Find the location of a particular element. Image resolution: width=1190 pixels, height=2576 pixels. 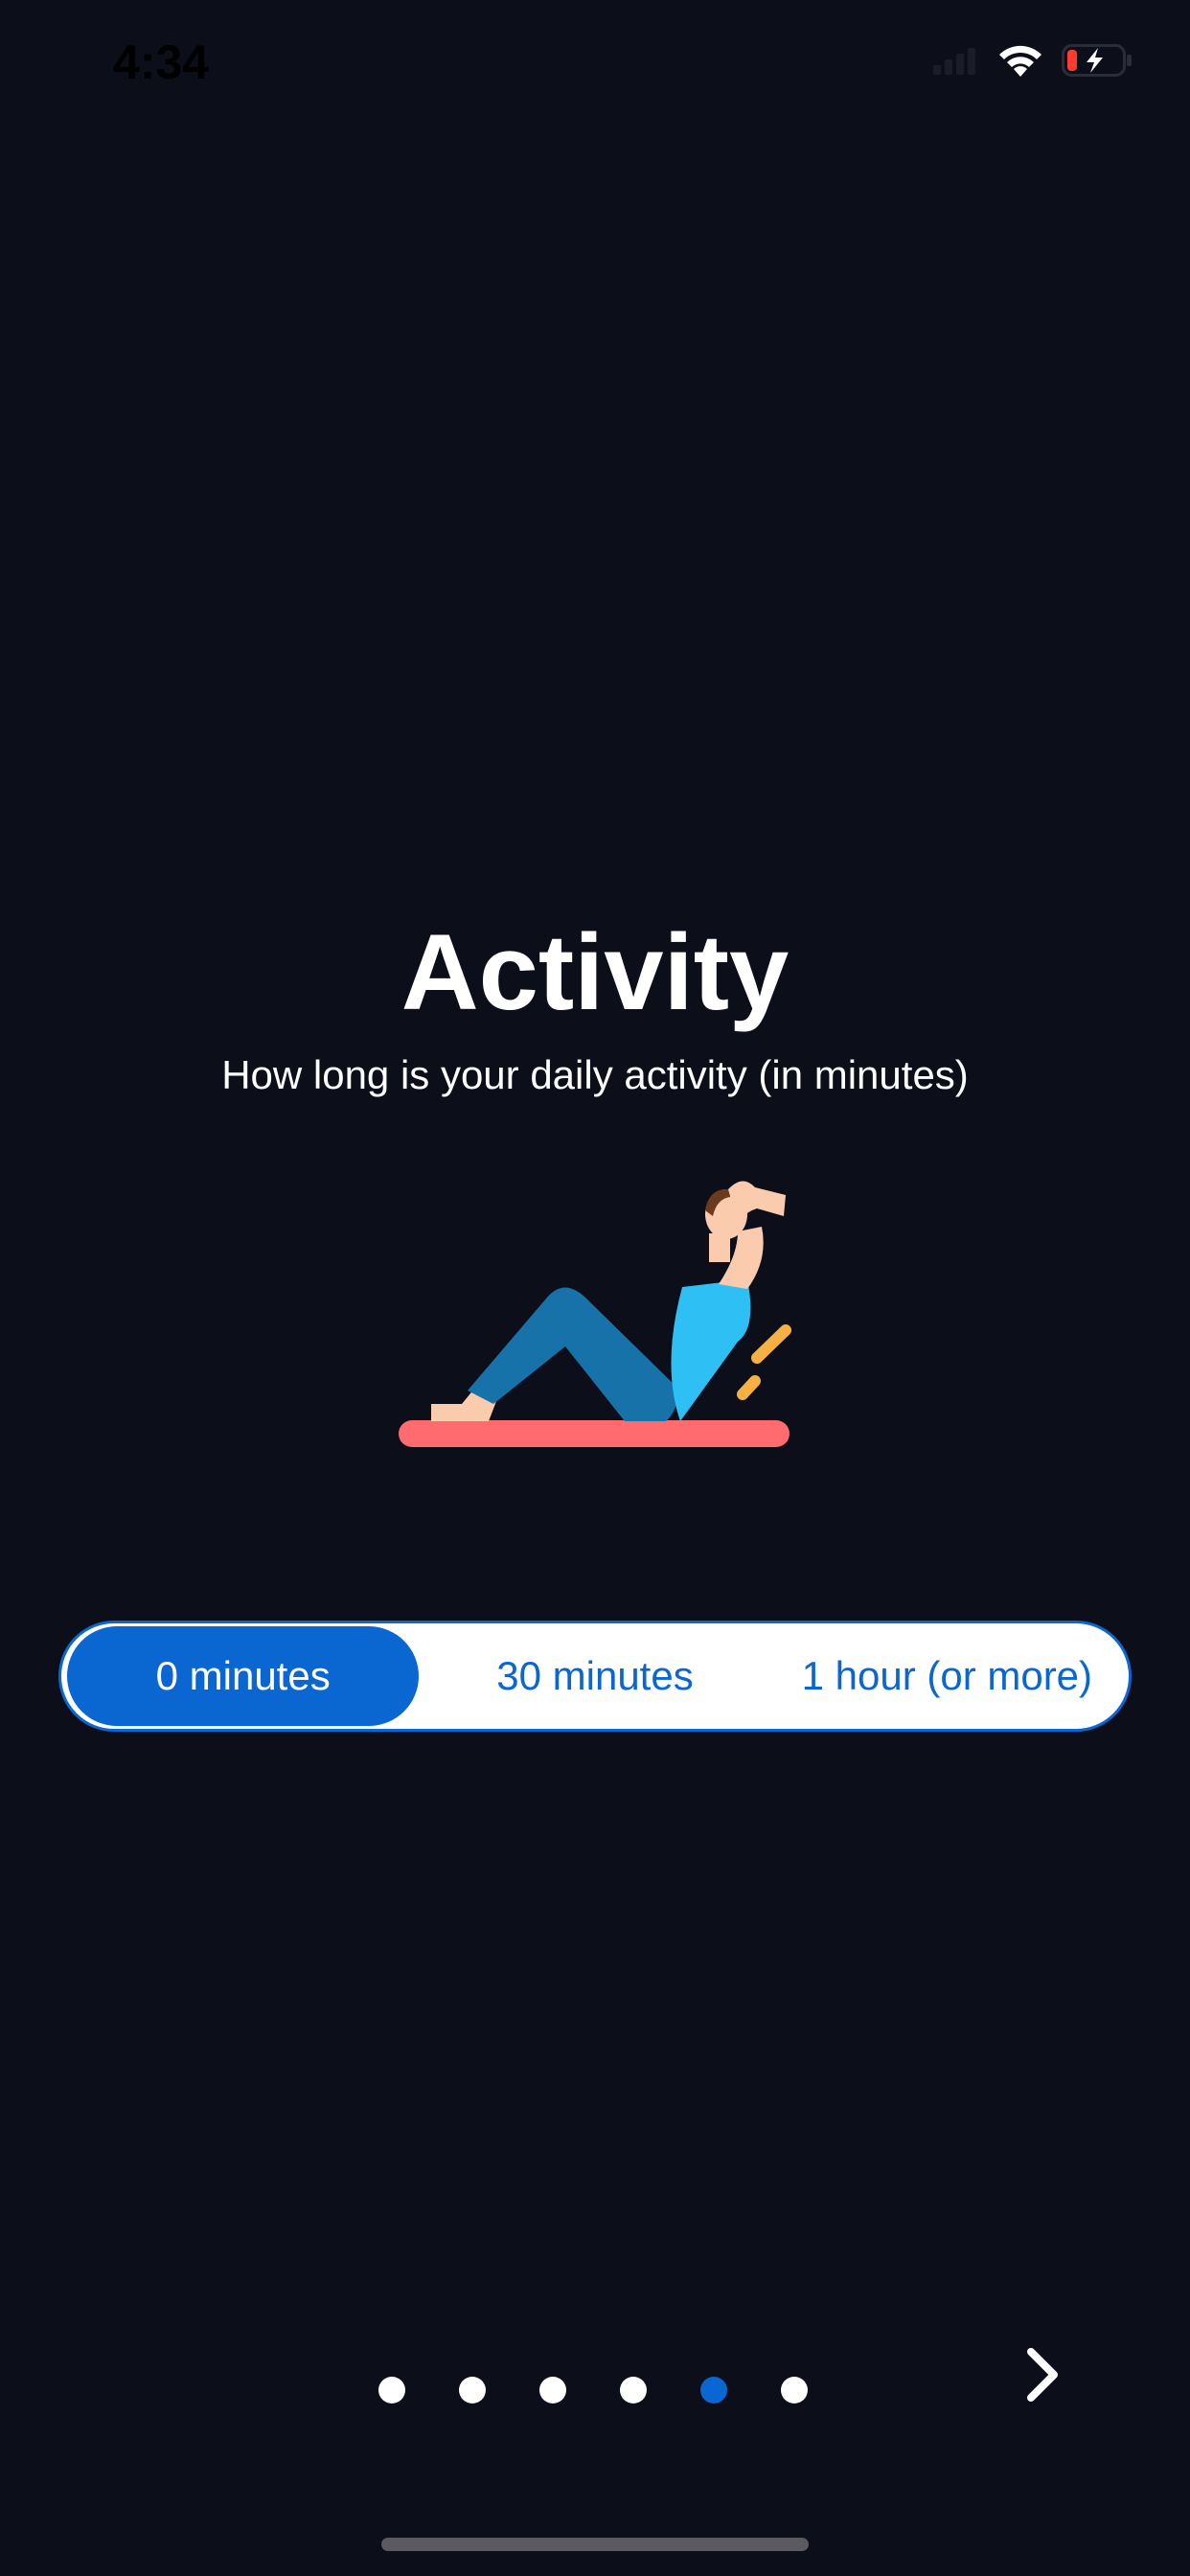

status-bar: 4:34 is located at coordinates (595, 67).